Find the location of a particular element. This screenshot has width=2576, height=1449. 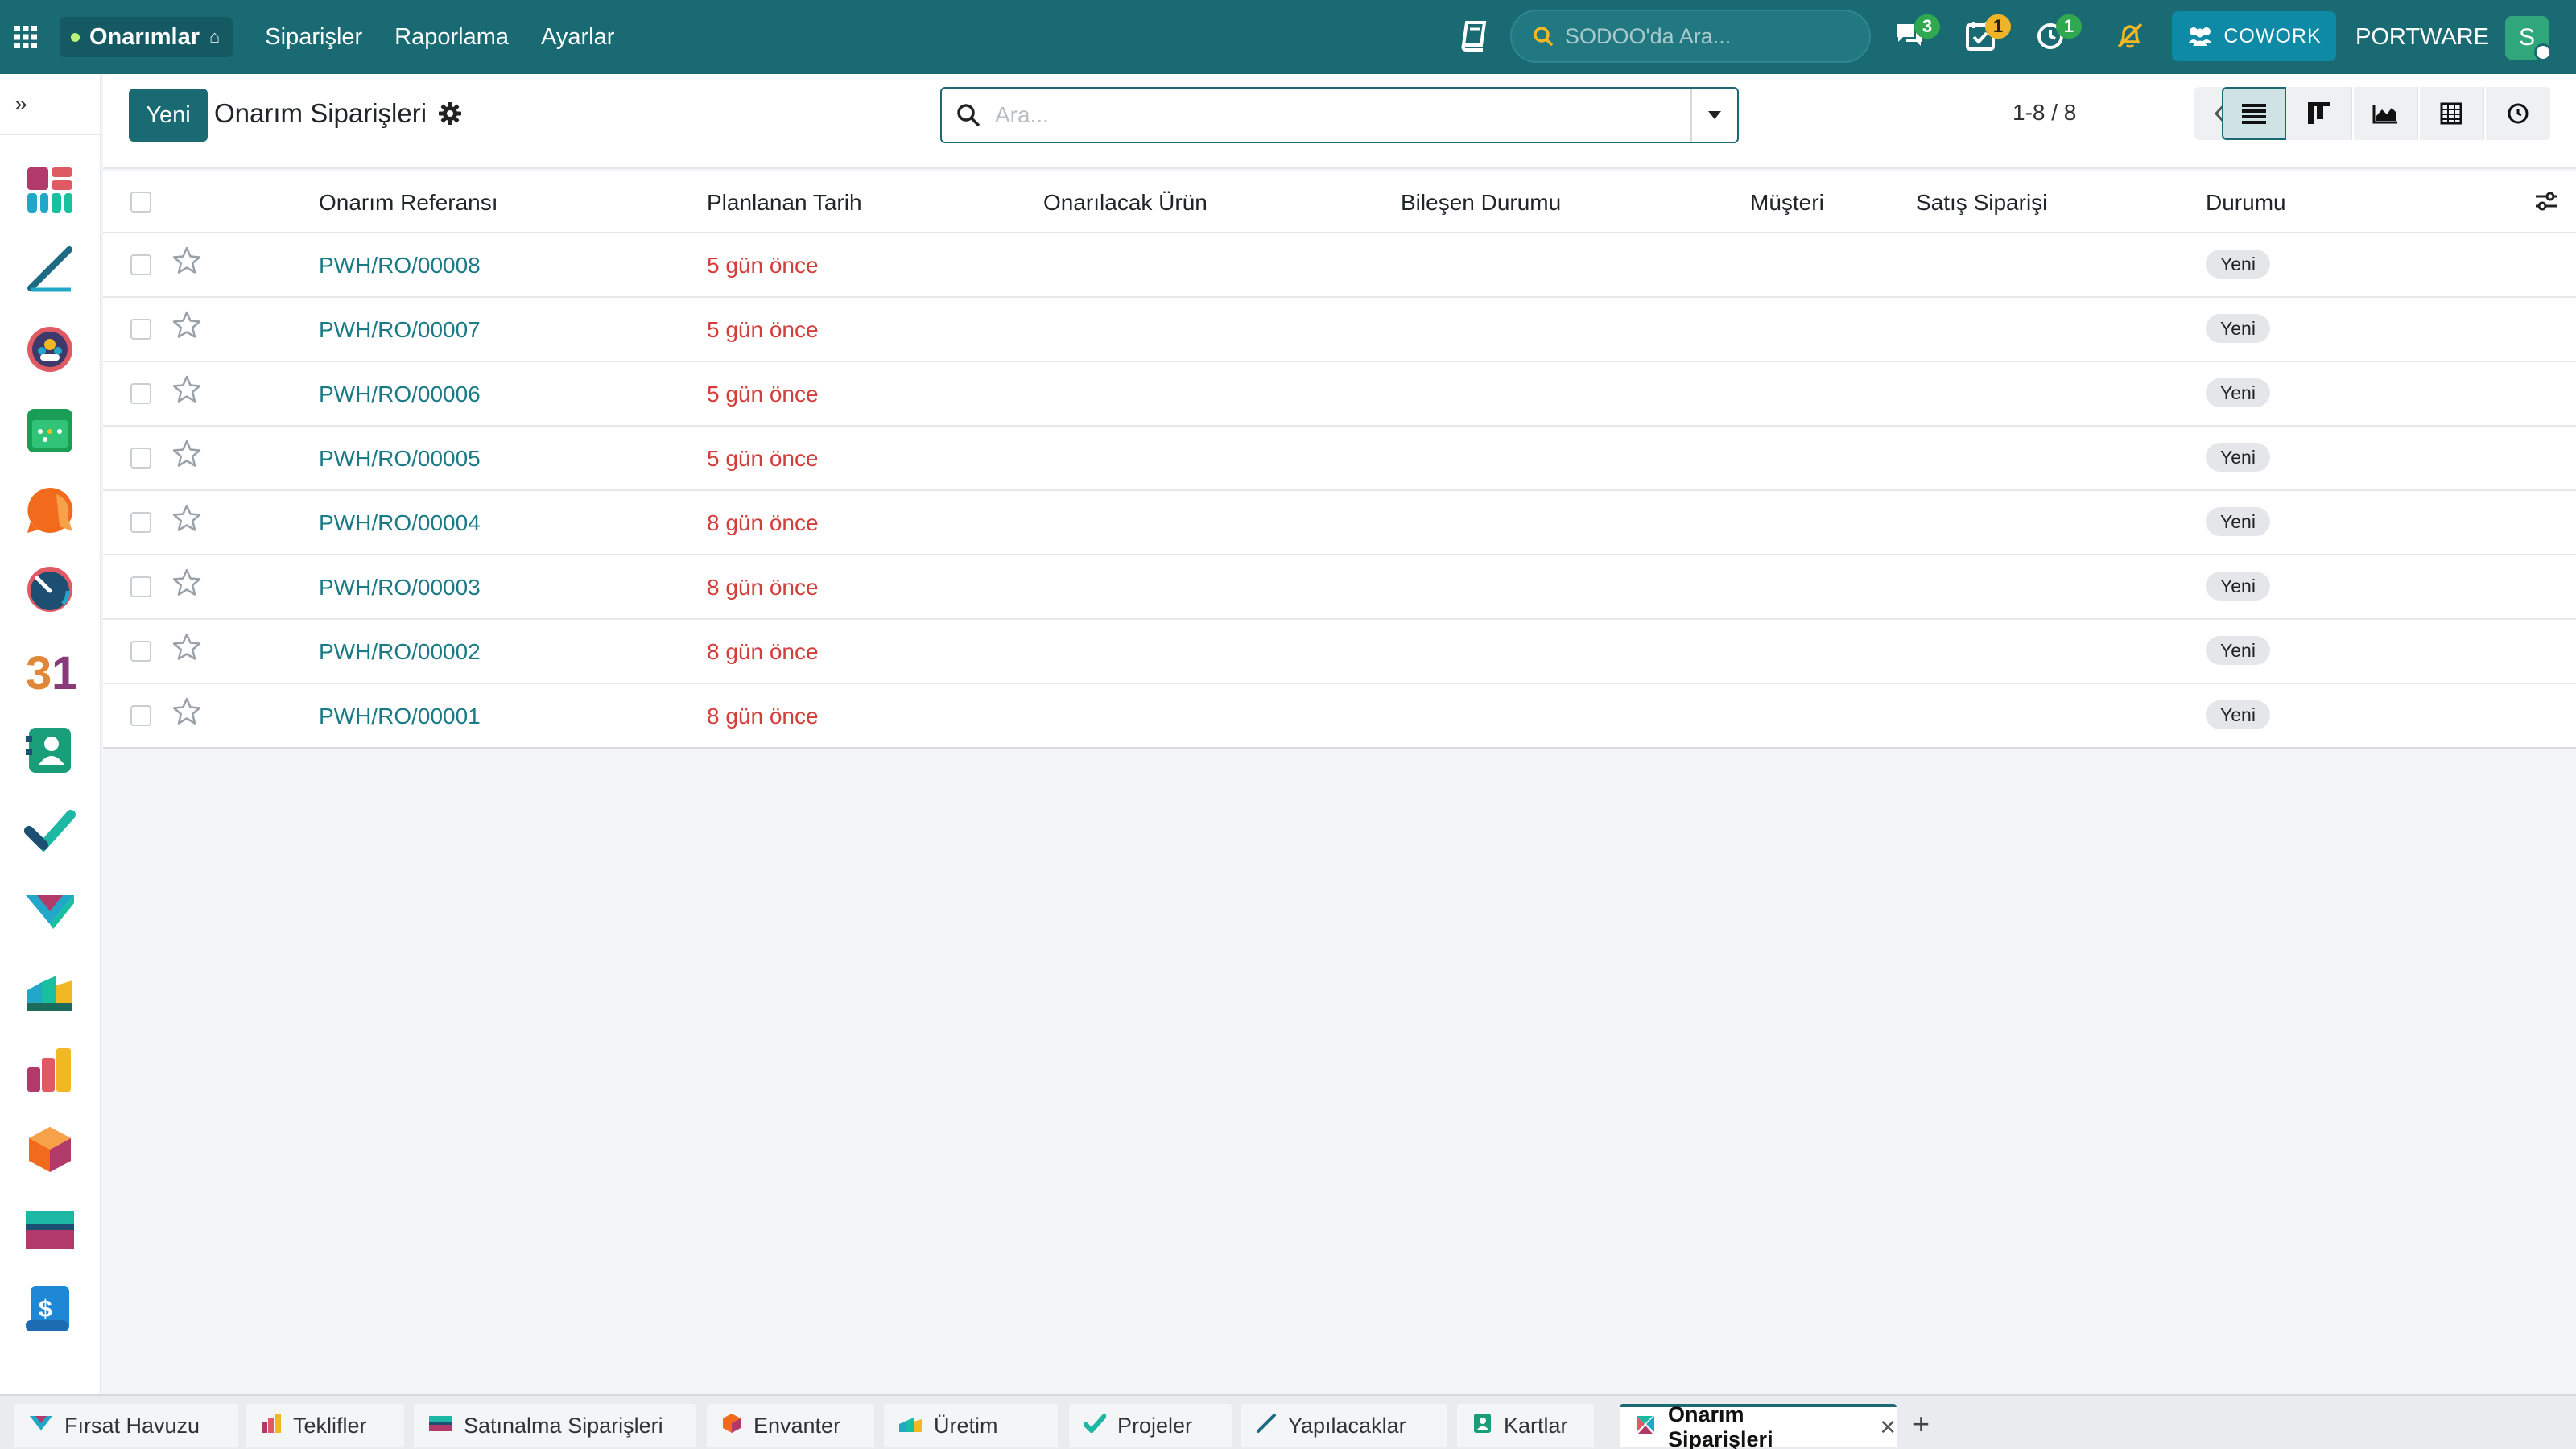

crm-funnel-icon is located at coordinates (41, 1426).